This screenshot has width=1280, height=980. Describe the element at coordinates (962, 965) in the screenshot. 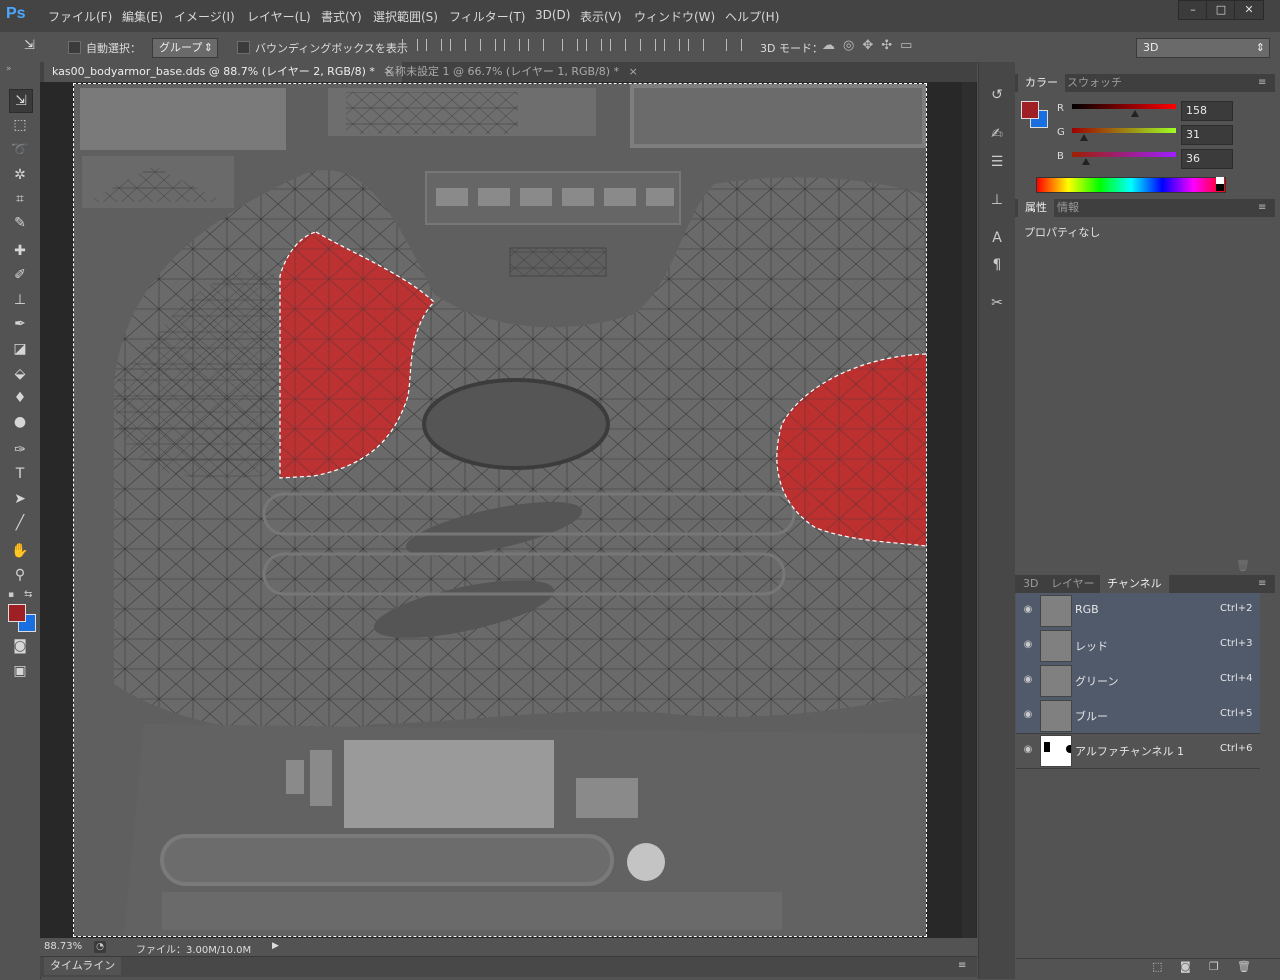

I see `timeline-menu-icon: ≡` at that location.